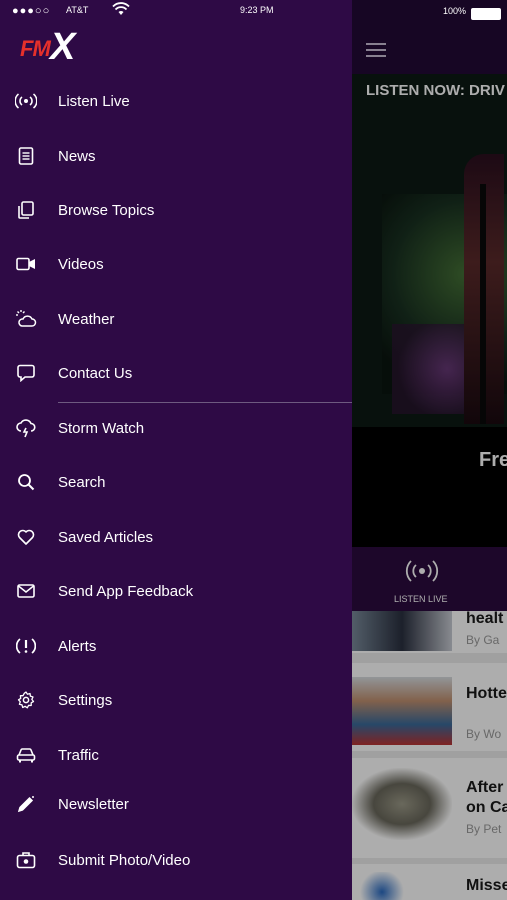  What do you see at coordinates (26, 482) in the screenshot?
I see `search-icon` at bounding box center [26, 482].